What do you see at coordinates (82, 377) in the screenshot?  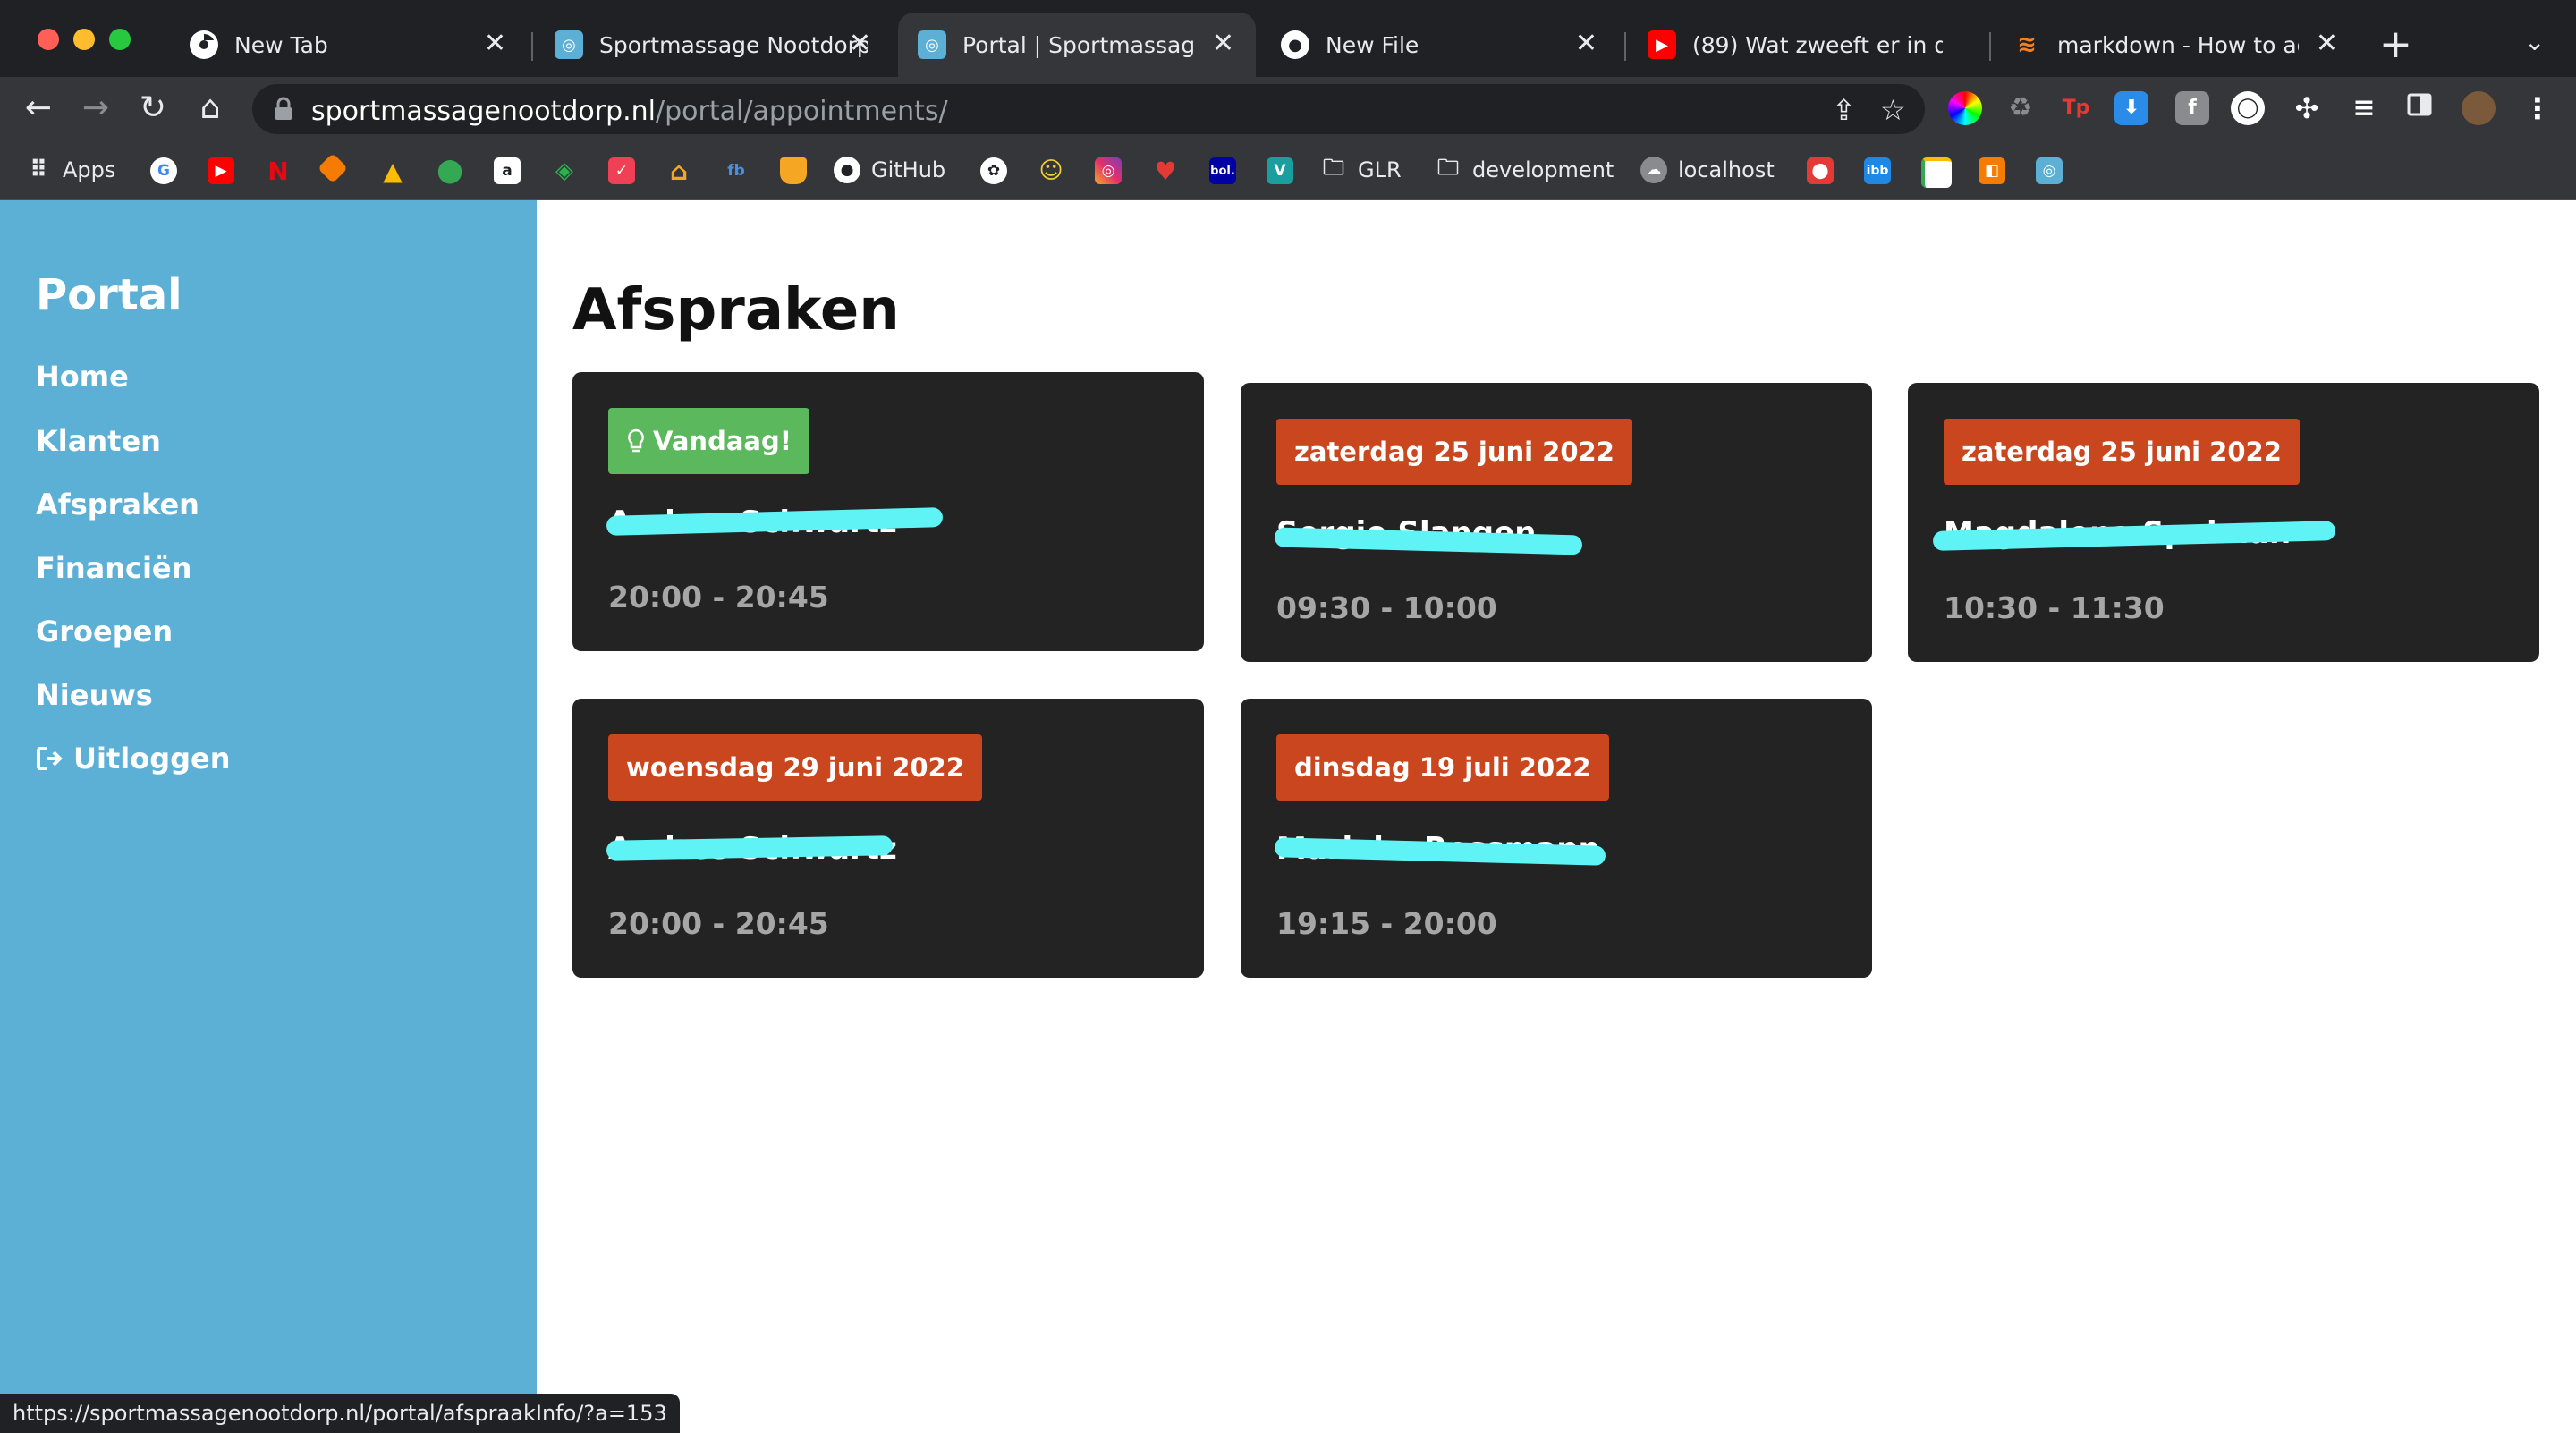 I see `sidebar-item-home: Home` at bounding box center [82, 377].